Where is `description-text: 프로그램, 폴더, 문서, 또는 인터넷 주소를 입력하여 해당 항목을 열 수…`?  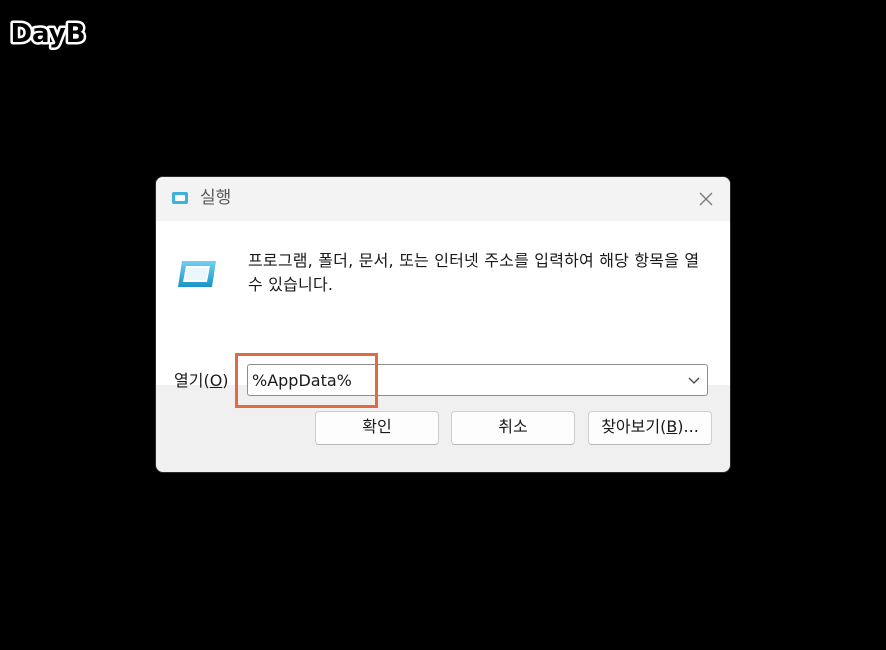
description-text: 프로그램, 폴더, 문서, 또는 인터넷 주소를 입력하여 해당 항목을 열 수… is located at coordinates (474, 272).